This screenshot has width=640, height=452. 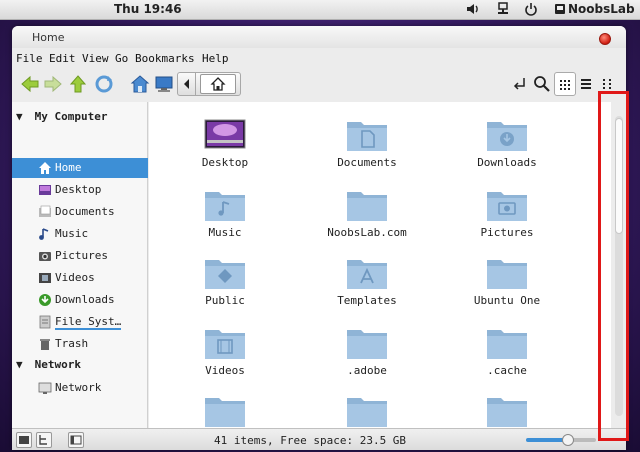 I want to click on sidebar-item-label: Downloads, so click(x=85, y=299).